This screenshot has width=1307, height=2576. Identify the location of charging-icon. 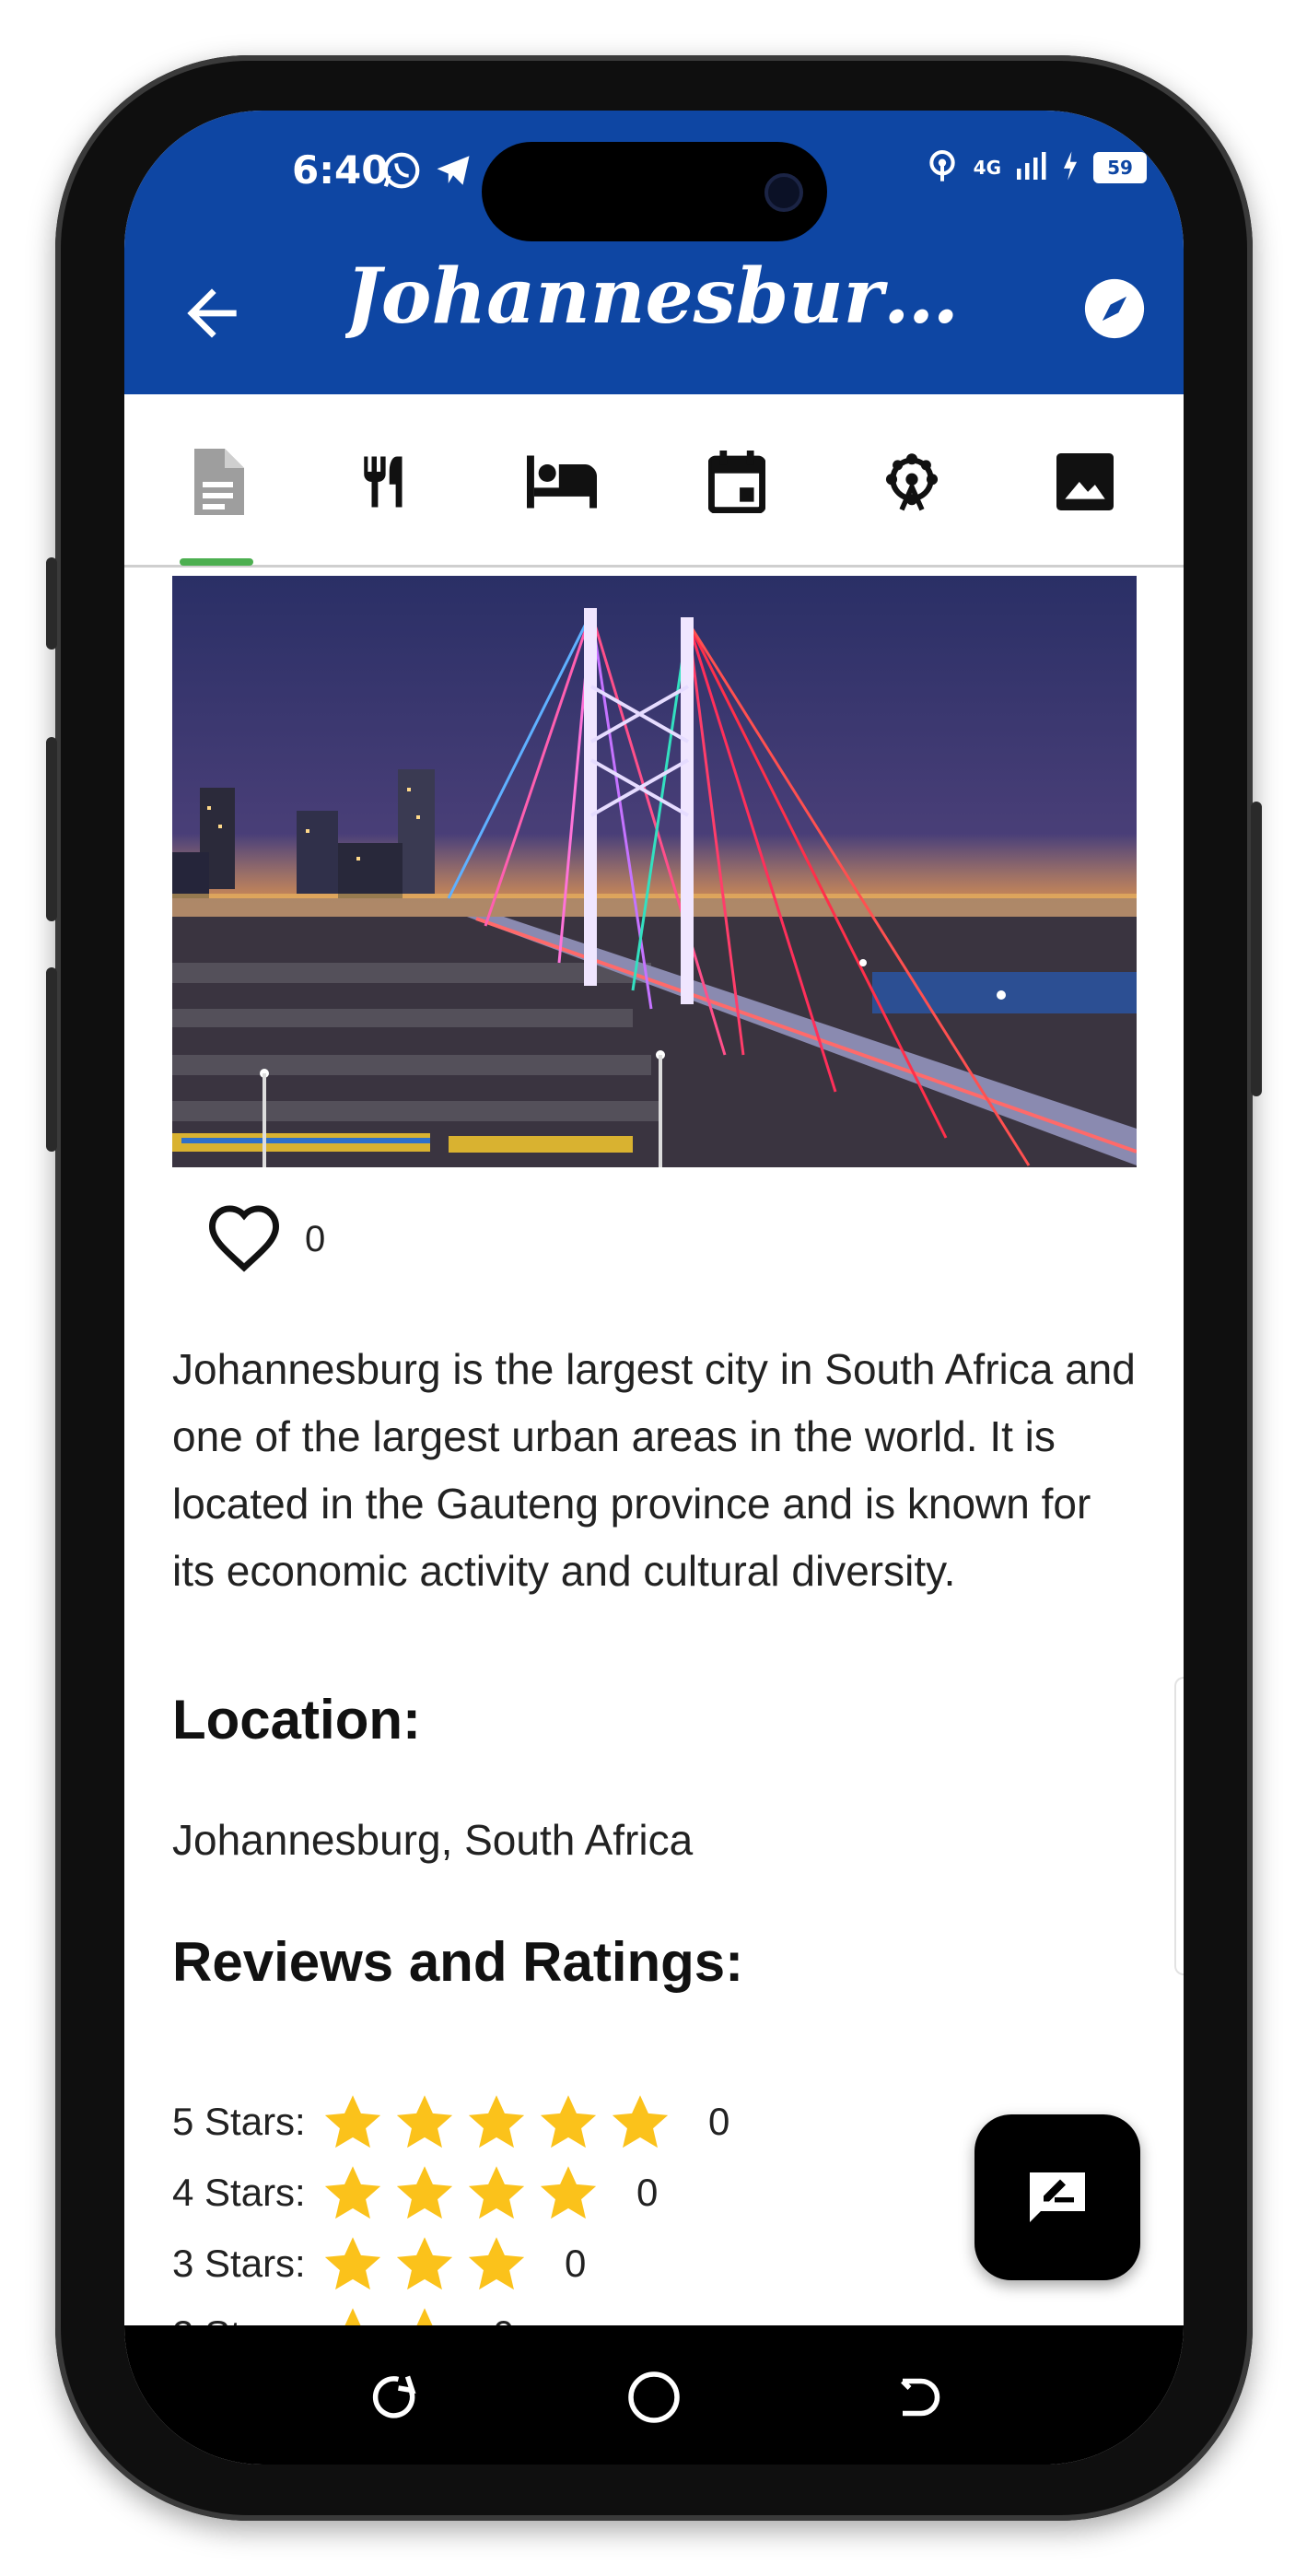
(1070, 167).